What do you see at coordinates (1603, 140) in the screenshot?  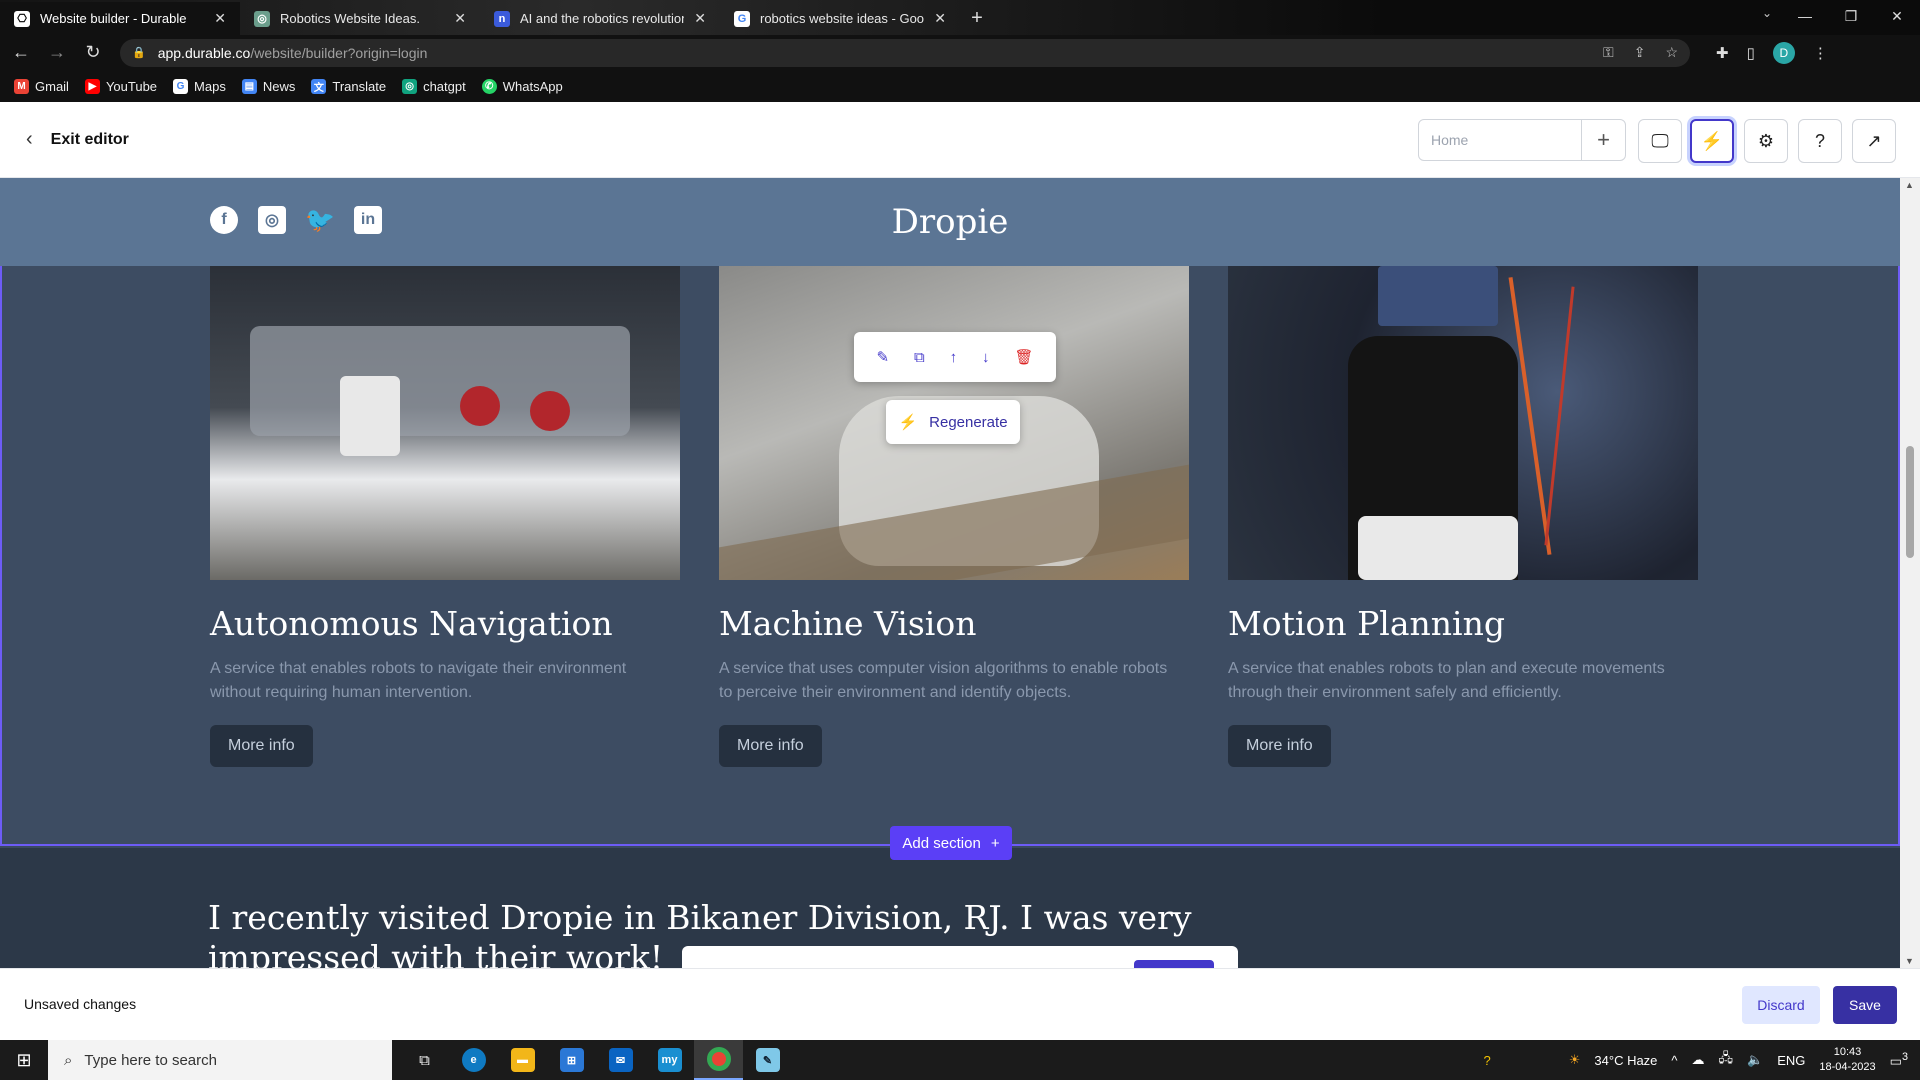 I see `add-page-button: +` at bounding box center [1603, 140].